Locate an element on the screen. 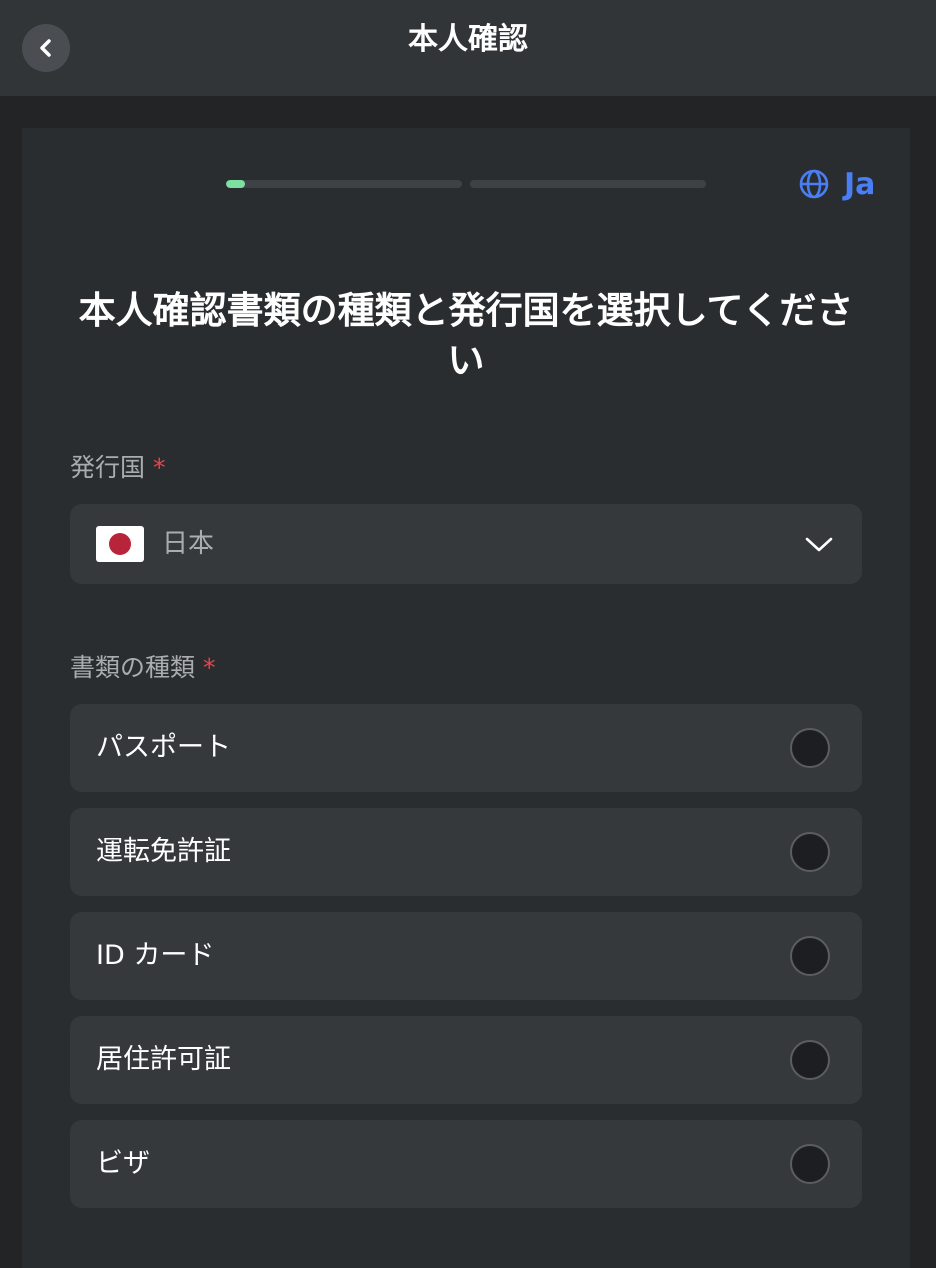 This screenshot has width=936, height=1268. country-field-label: 発行国 * is located at coordinates (118, 468).